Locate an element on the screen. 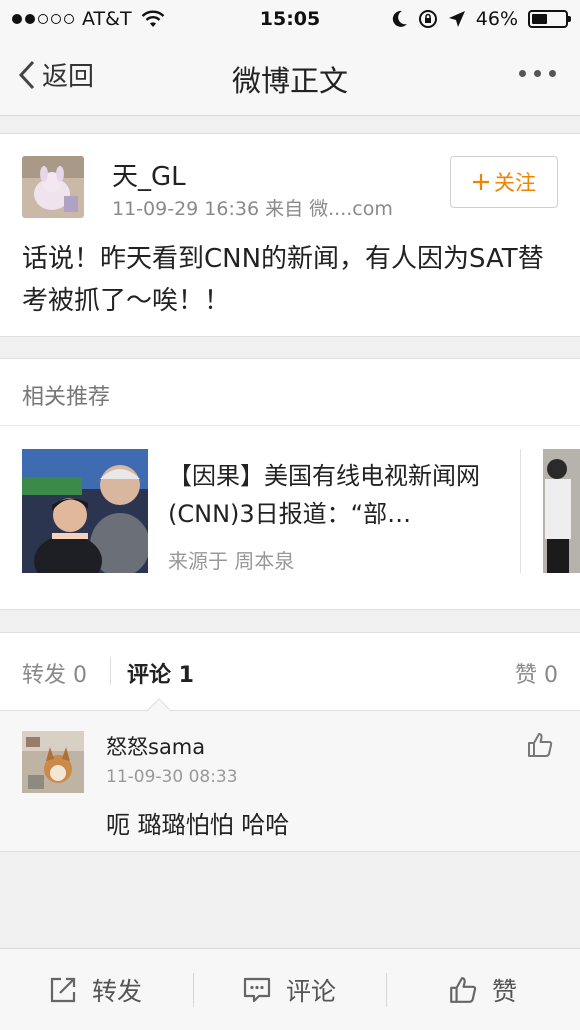 Image resolution: width=580 pixels, height=1030 pixels. commenter-name: 怒怒sama is located at coordinates (155, 746).